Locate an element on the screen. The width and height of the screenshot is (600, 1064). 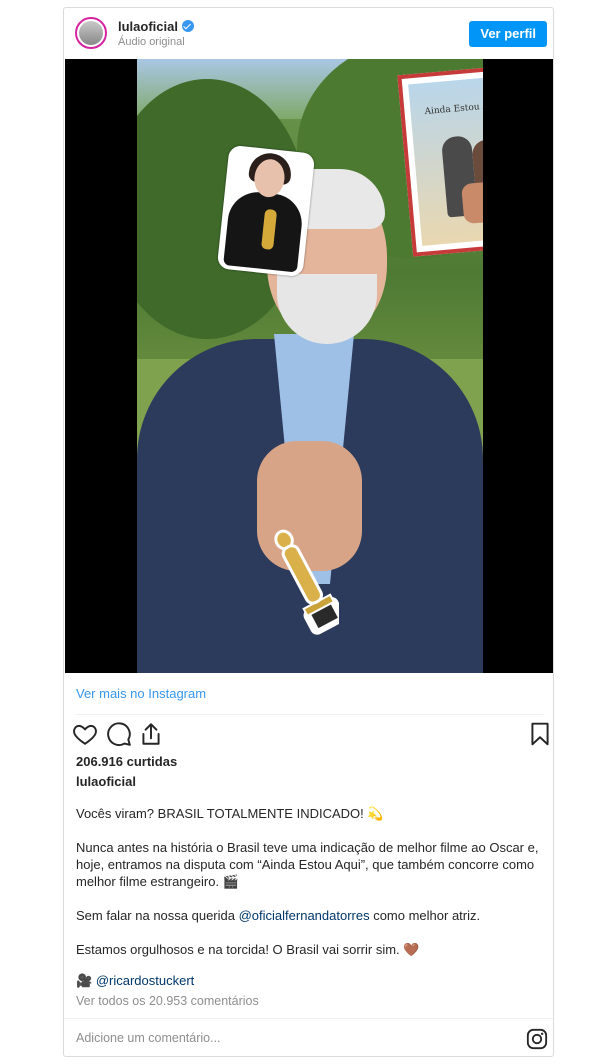
credit-mention-link: @ricardostuckert is located at coordinates (145, 980).